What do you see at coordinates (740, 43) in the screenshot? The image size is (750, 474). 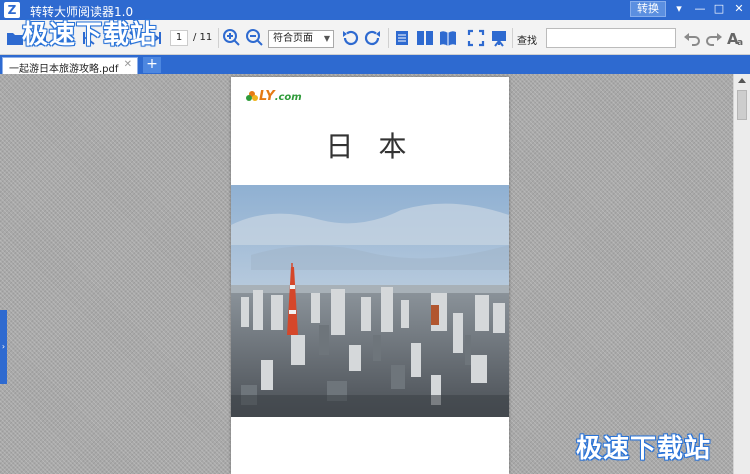 I see `svg-text: a` at bounding box center [740, 43].